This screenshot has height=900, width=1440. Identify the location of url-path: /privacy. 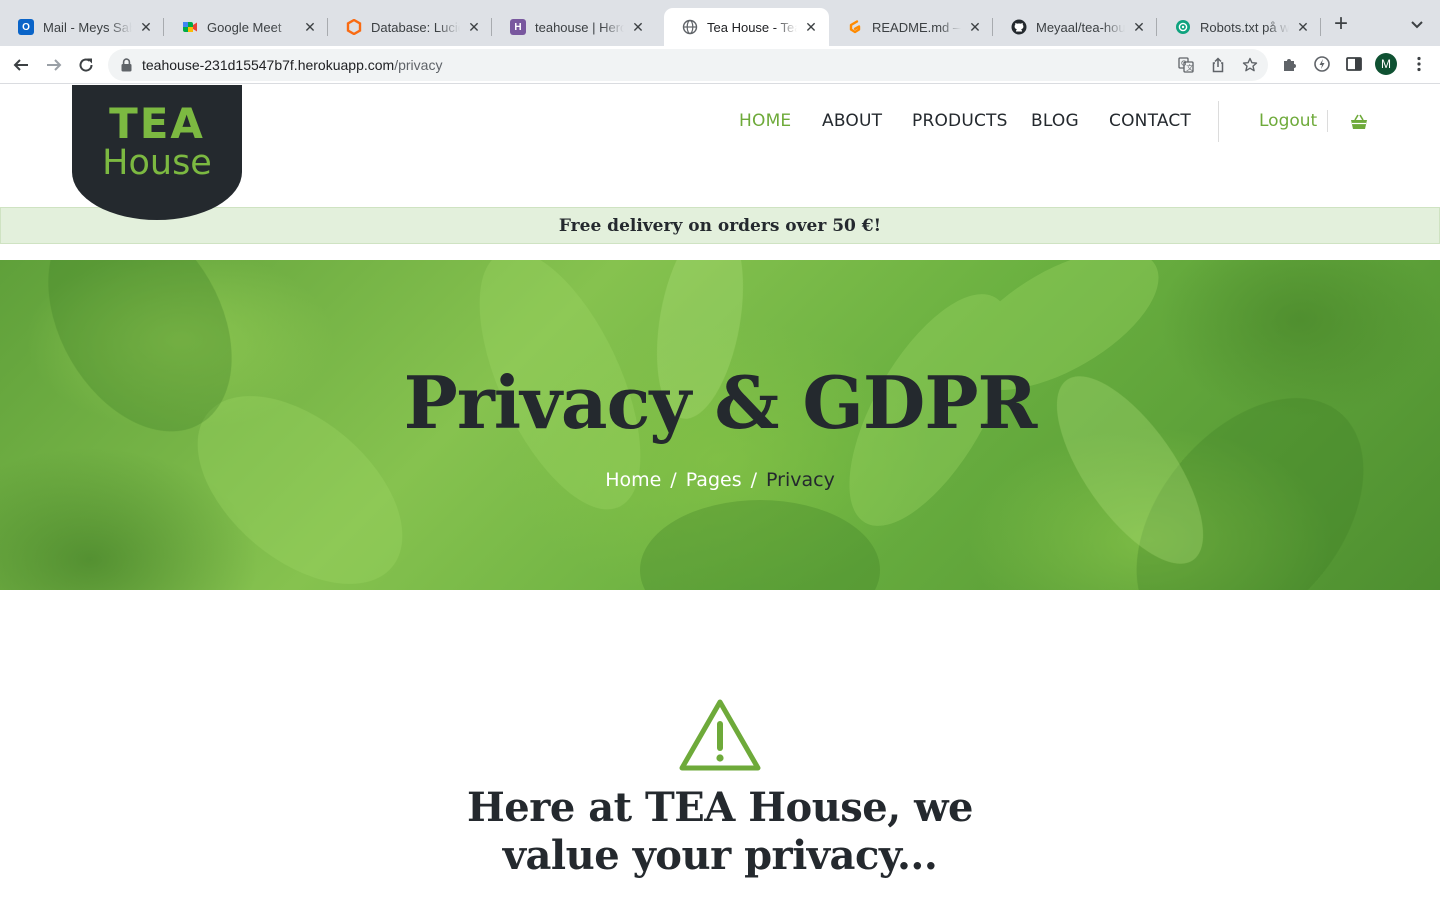
(418, 65).